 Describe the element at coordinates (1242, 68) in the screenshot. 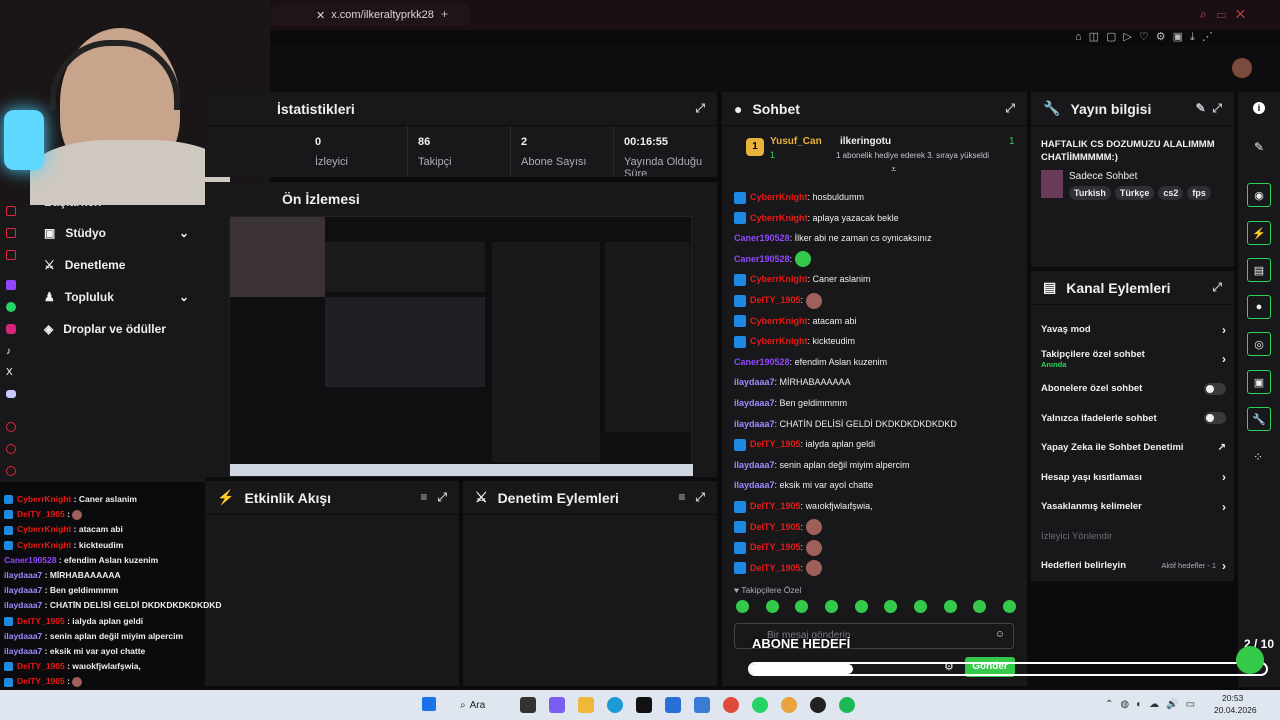

I see `avatar` at that location.